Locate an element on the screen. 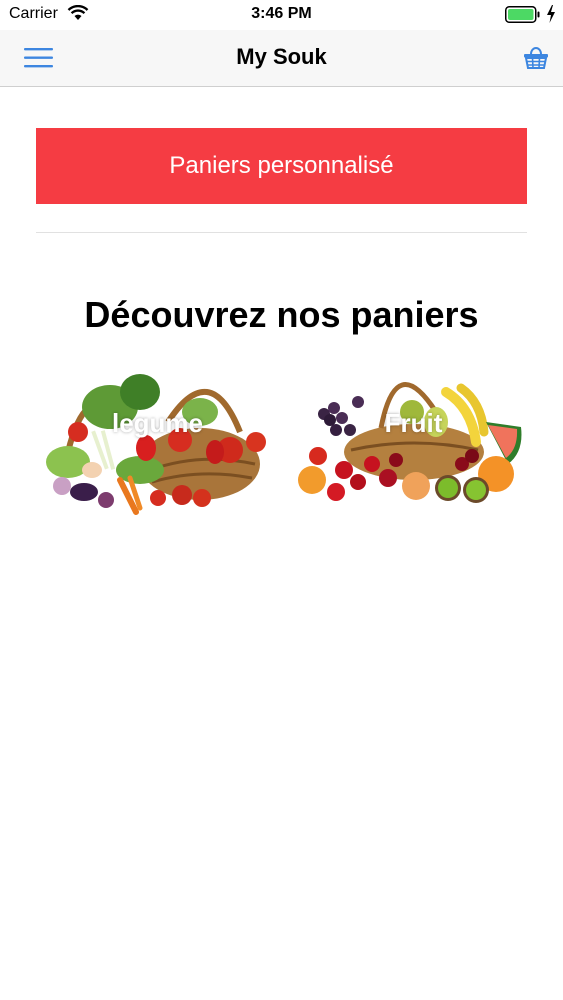 The image size is (563, 1000). custom-baskets-button: Paniers personnalisé is located at coordinates (281, 166).